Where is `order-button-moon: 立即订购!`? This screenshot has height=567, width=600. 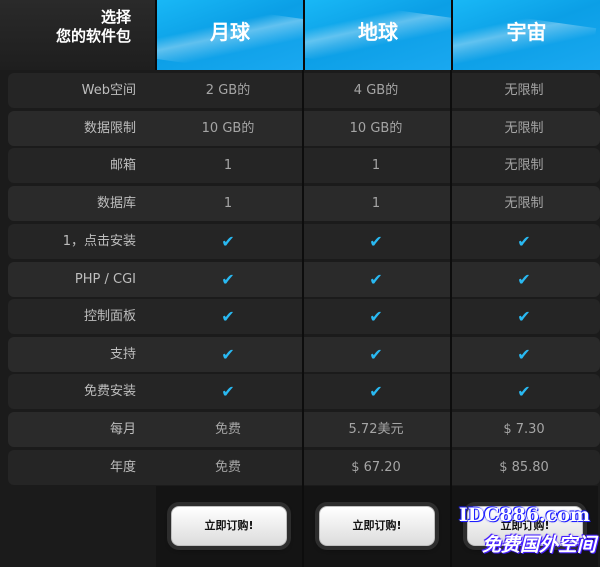
order-button-moon: 立即订购! is located at coordinates (229, 526).